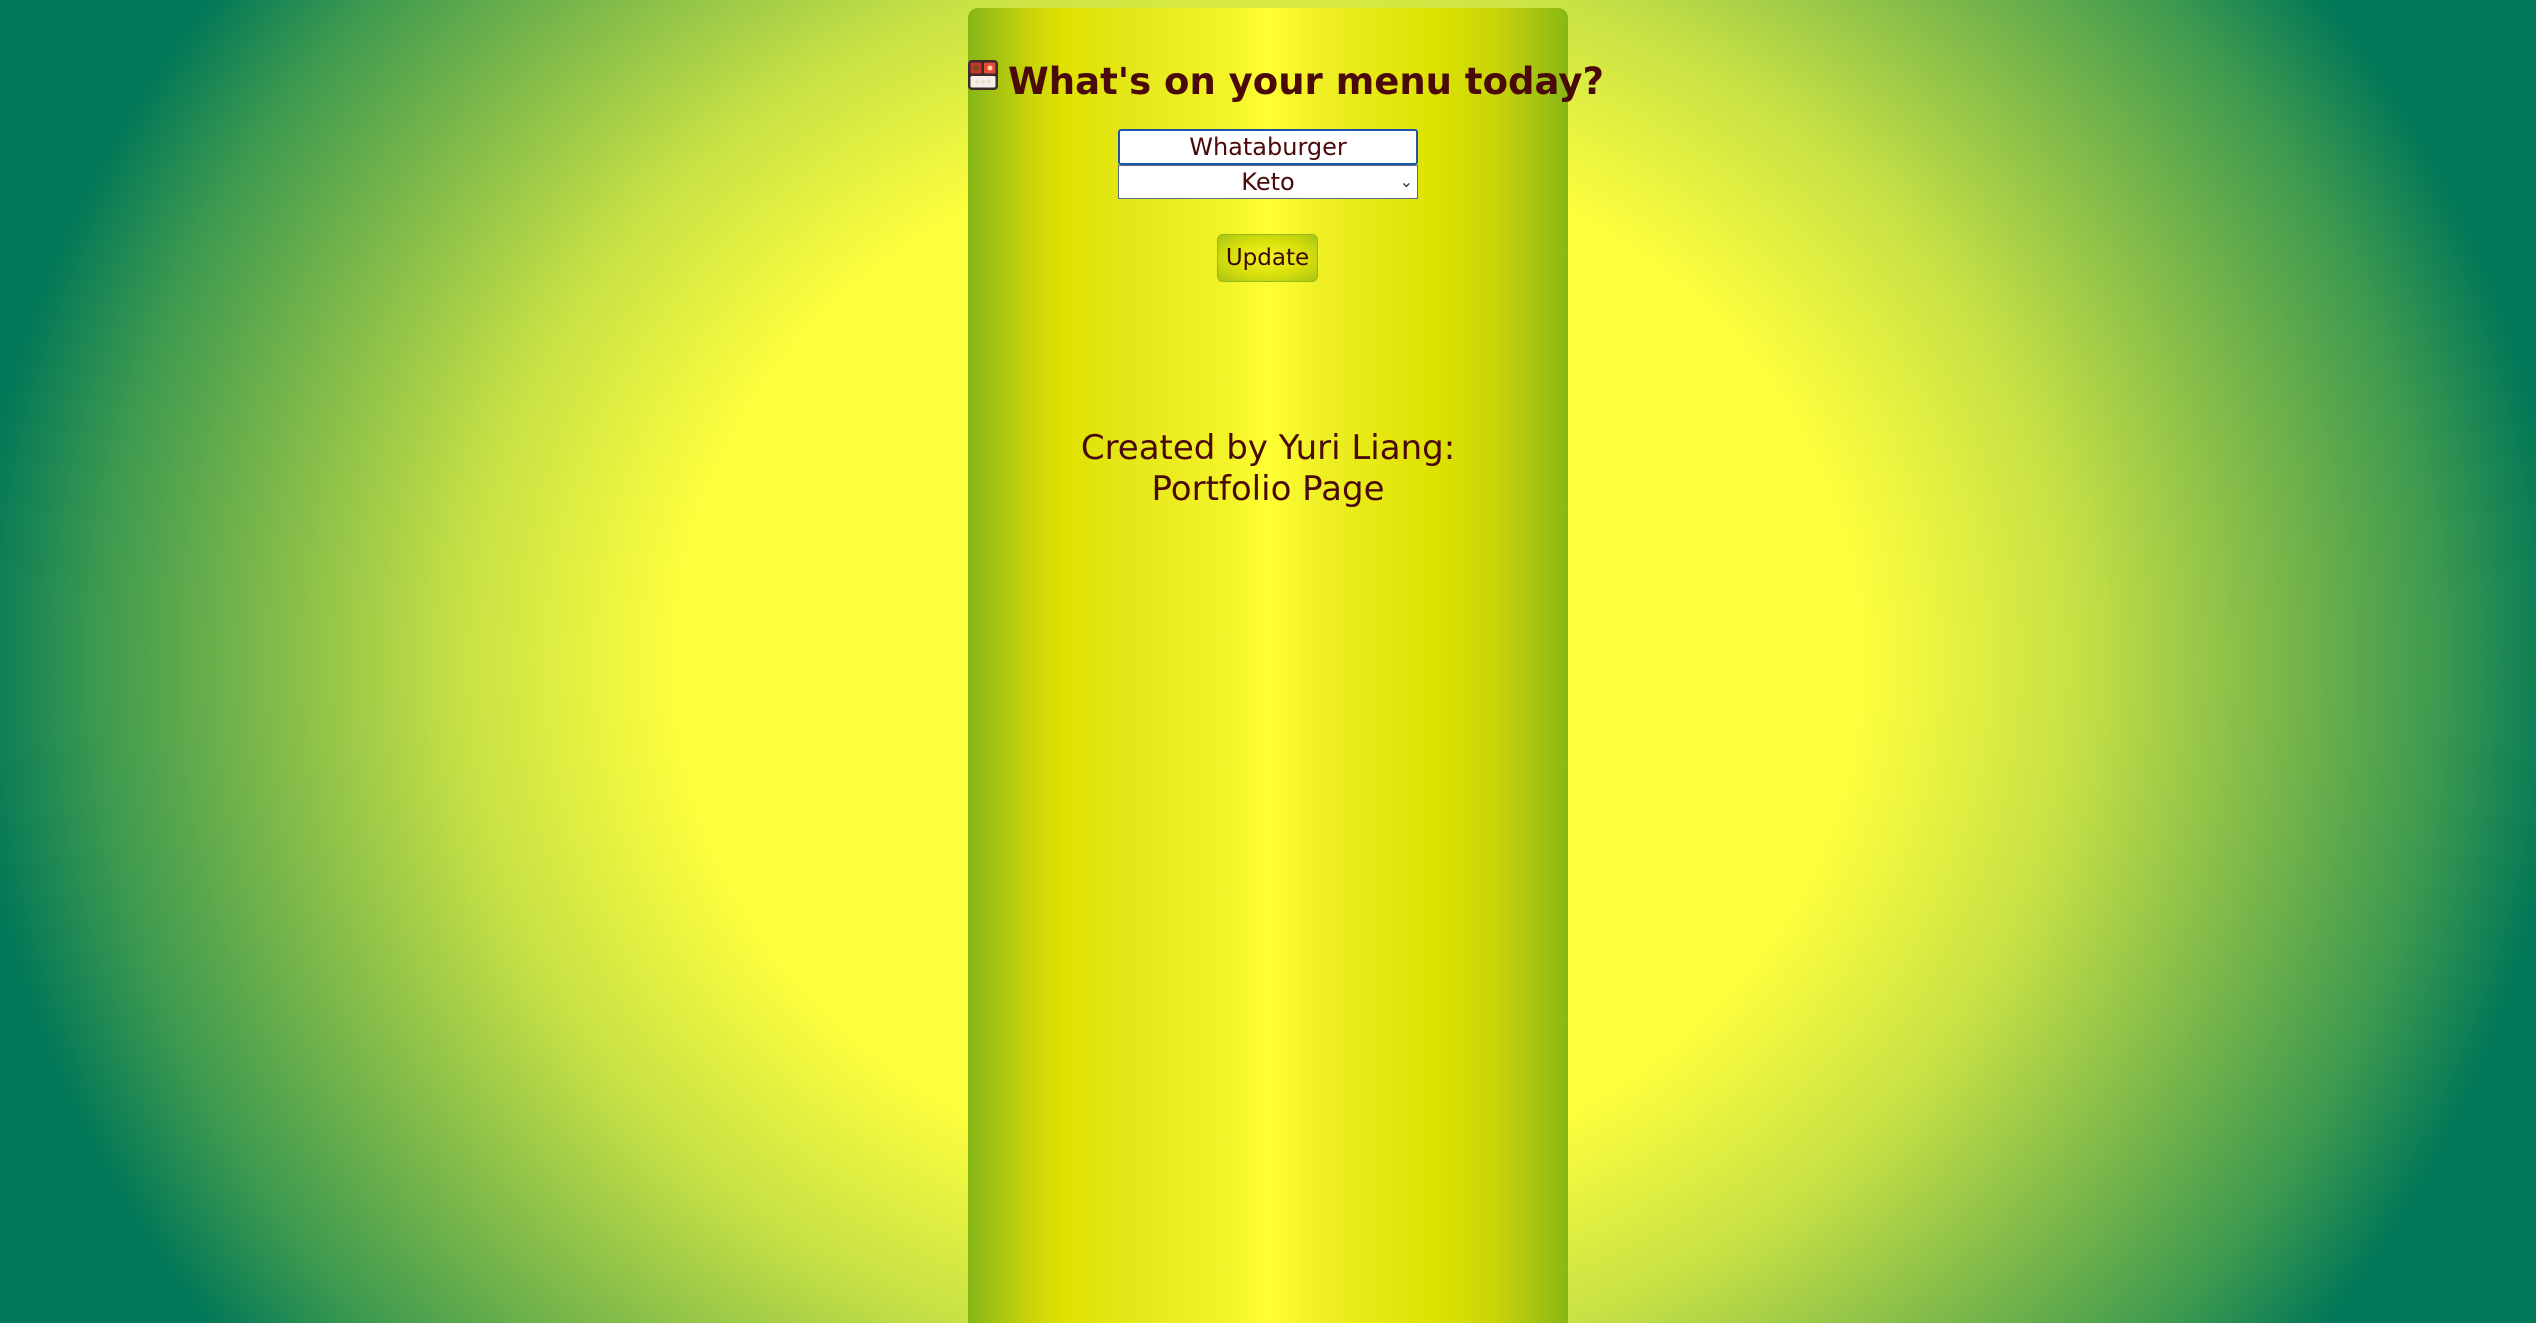 The image size is (2536, 1323). What do you see at coordinates (1268, 147) in the screenshot?
I see `restaurant-input` at bounding box center [1268, 147].